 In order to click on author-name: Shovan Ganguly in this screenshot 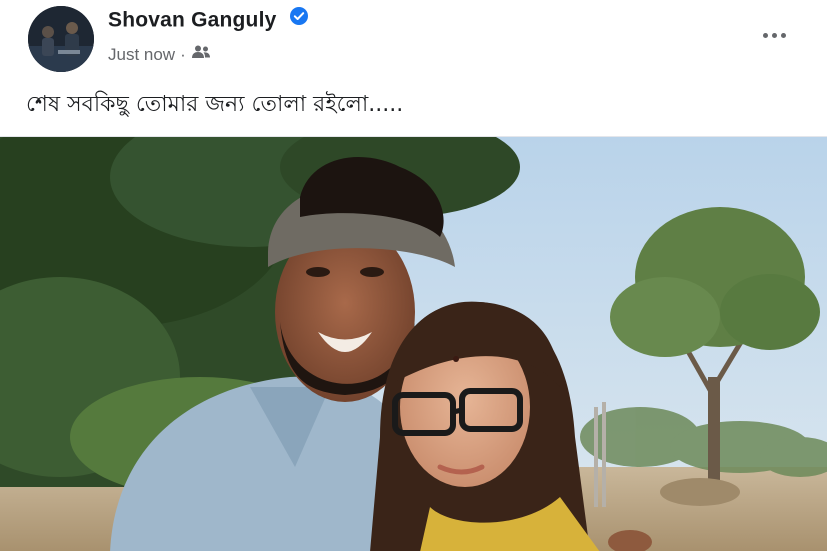, I will do `click(192, 20)`.